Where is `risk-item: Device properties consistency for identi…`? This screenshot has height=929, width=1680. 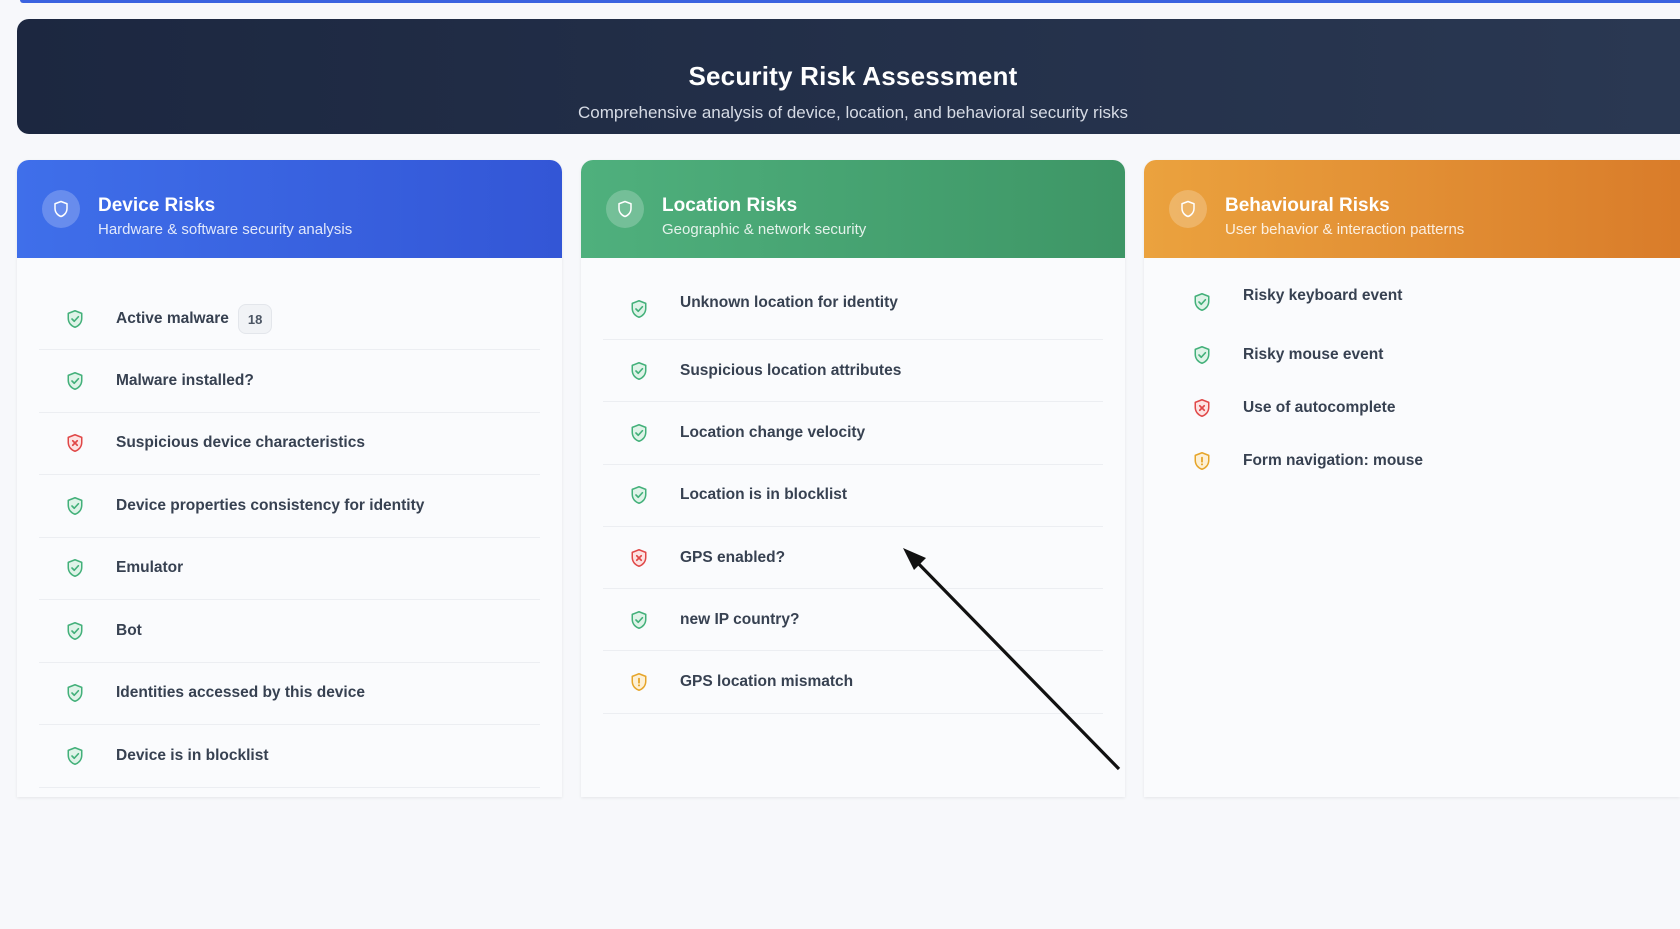
risk-item: Device properties consistency for identi… is located at coordinates (289, 506).